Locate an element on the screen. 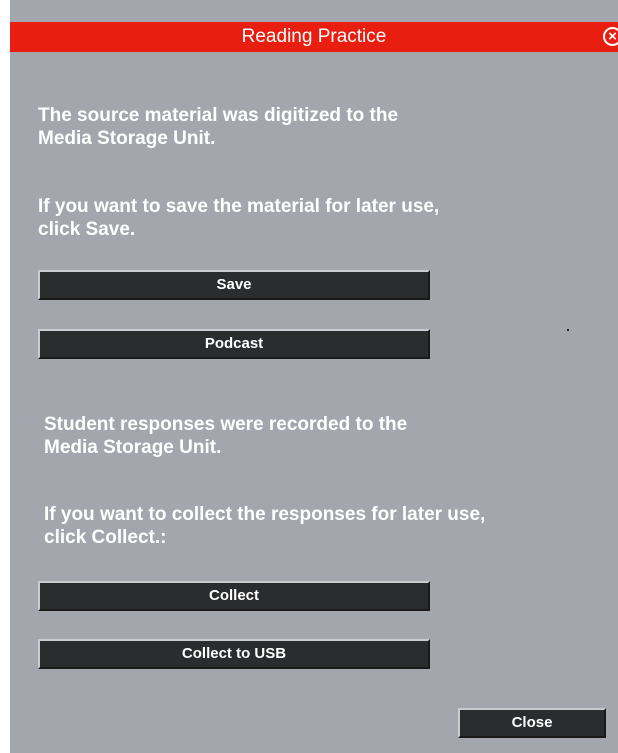 The height and width of the screenshot is (753, 618). collect-to-usb-button-label: Collect to USB is located at coordinates (234, 653).